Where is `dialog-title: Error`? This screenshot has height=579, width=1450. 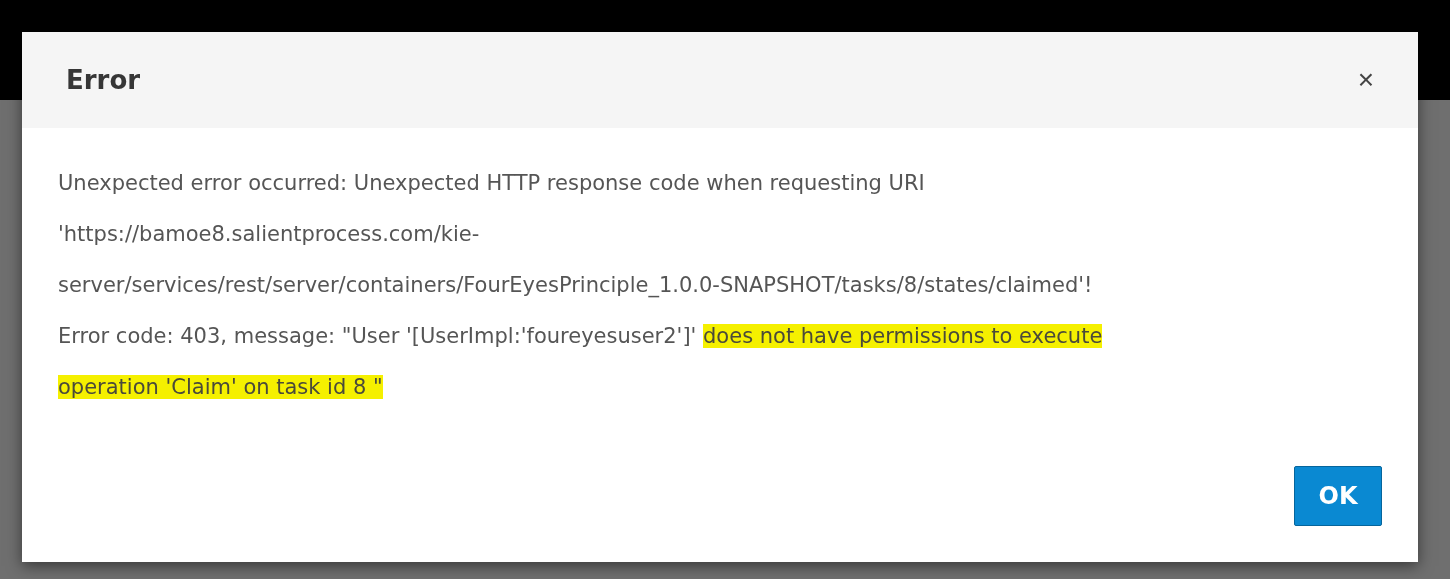
dialog-title: Error is located at coordinates (103, 80).